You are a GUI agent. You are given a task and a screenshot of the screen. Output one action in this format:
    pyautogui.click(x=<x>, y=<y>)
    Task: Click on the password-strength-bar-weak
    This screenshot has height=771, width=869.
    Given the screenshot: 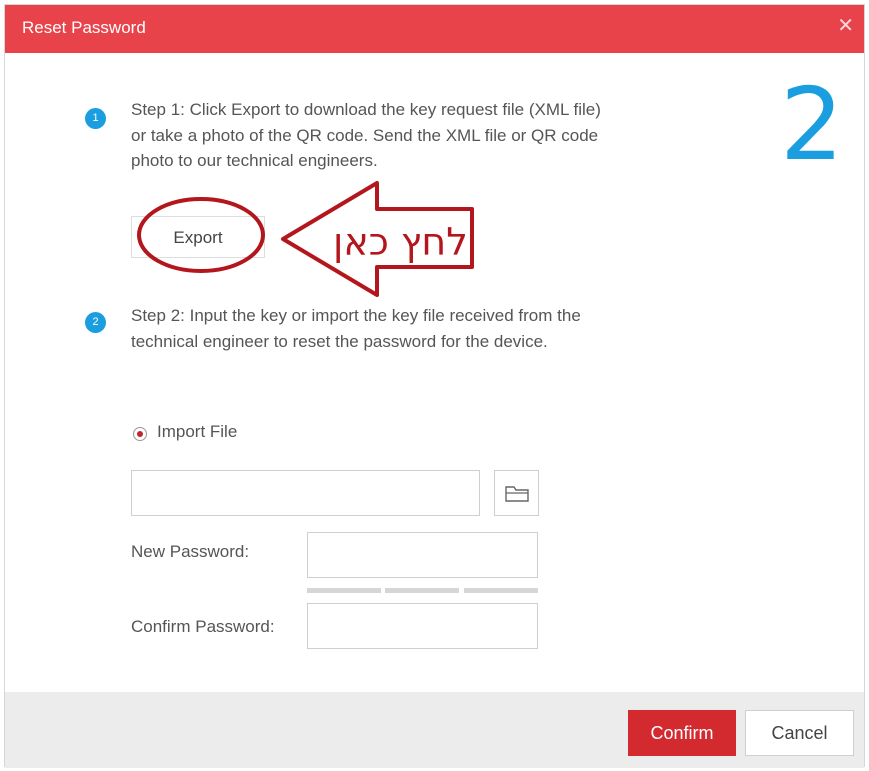 What is the action you would take?
    pyautogui.click(x=344, y=590)
    